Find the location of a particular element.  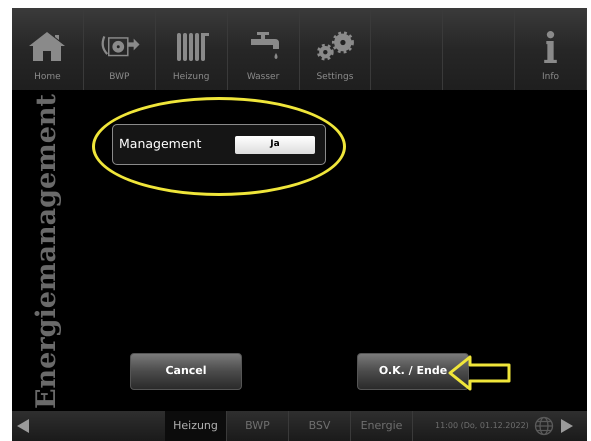

nav-button: Settings is located at coordinates (336, 49).